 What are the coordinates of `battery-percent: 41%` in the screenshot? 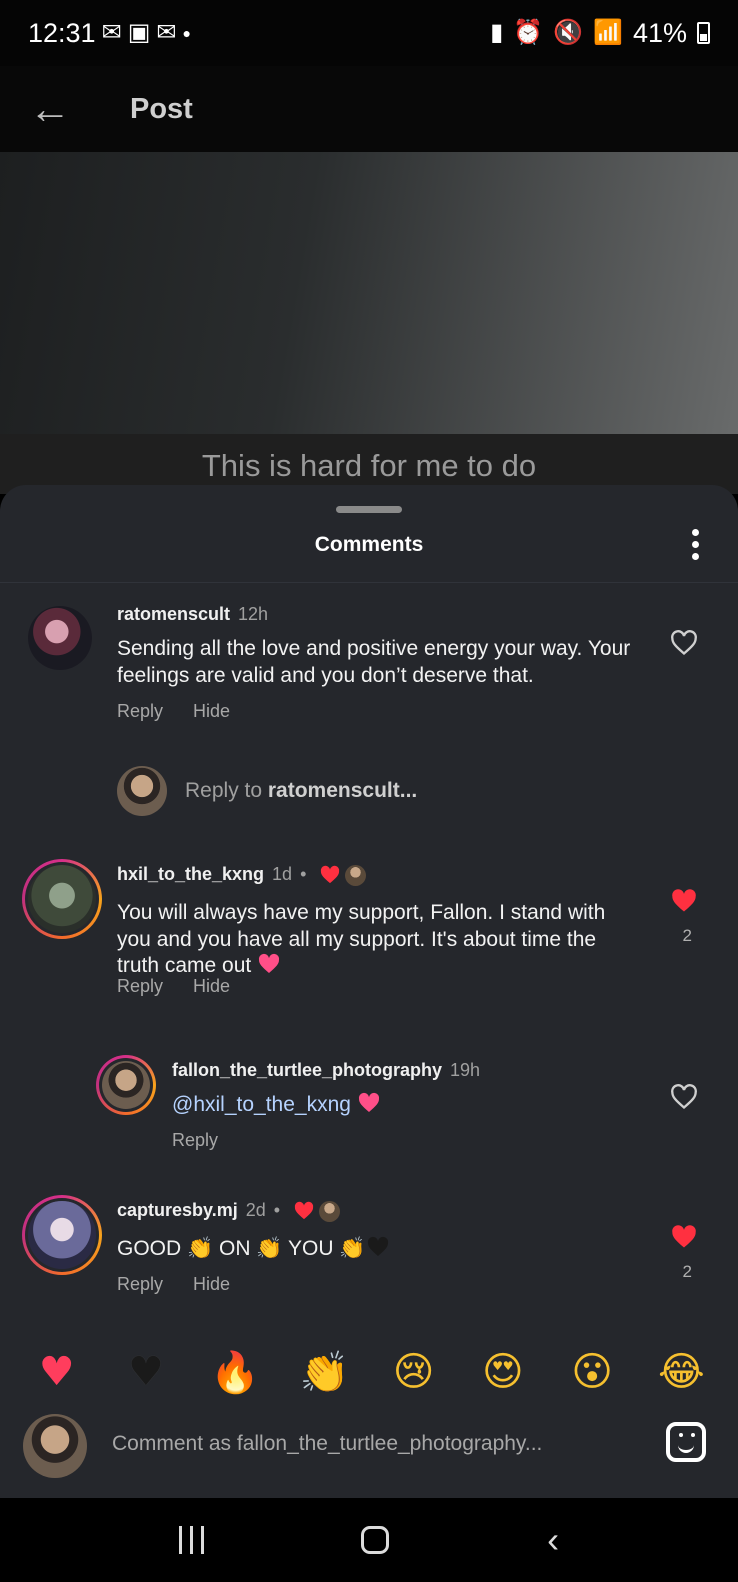 It's located at (659, 32).